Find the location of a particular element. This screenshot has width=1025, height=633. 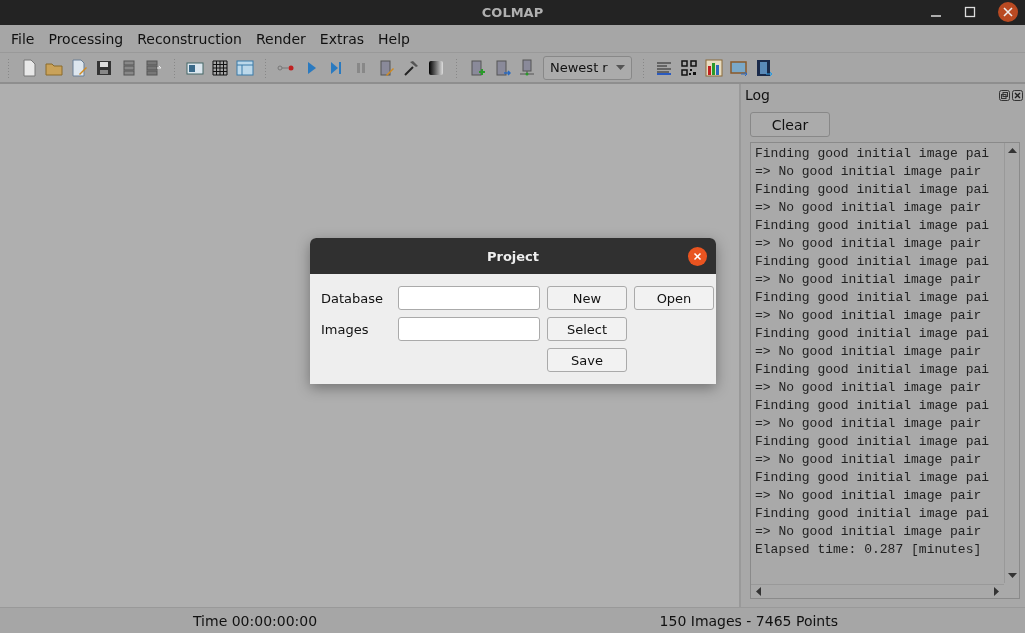

menu-item: Reconstruction is located at coordinates (189, 38).